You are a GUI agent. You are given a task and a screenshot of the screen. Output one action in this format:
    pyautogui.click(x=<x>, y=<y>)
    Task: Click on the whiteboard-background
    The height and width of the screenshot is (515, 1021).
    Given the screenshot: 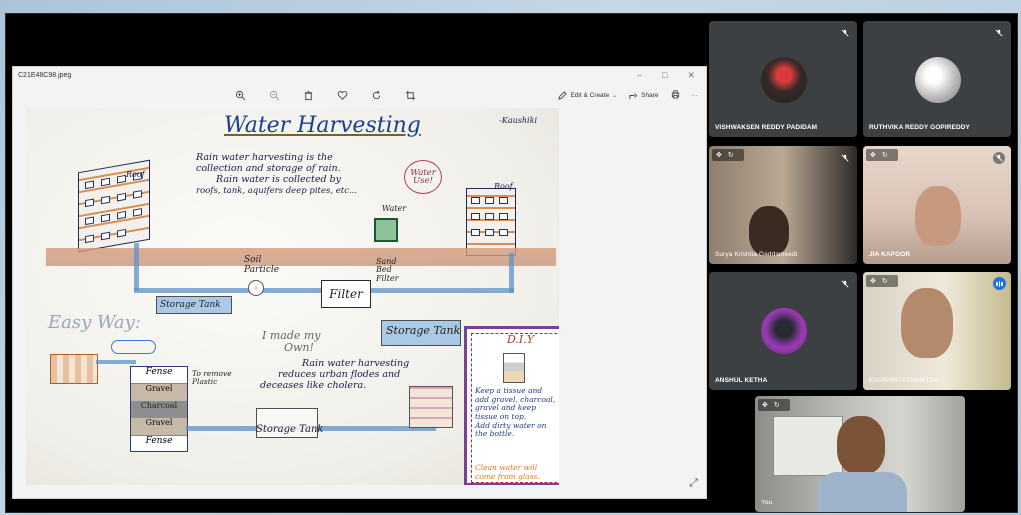 What is the action you would take?
    pyautogui.click(x=808, y=446)
    